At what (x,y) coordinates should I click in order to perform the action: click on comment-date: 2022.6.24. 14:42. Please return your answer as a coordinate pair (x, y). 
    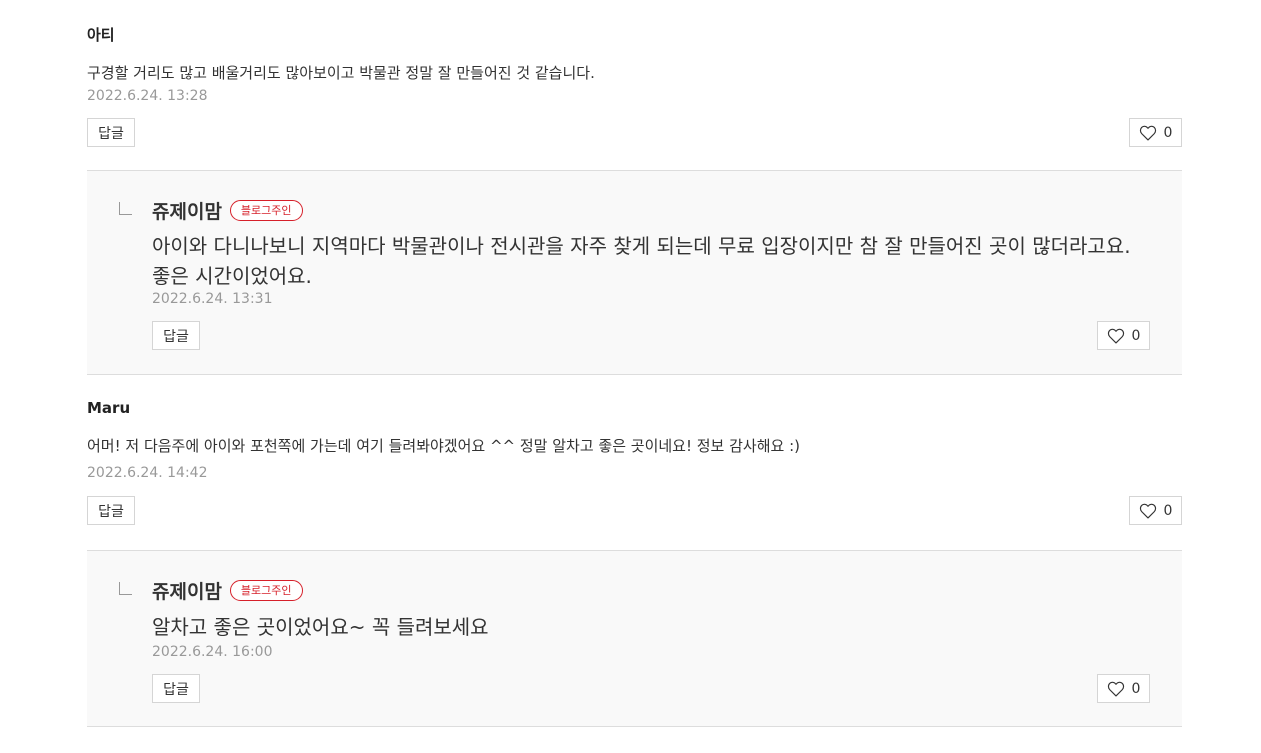
    Looking at the image, I should click on (147, 473).